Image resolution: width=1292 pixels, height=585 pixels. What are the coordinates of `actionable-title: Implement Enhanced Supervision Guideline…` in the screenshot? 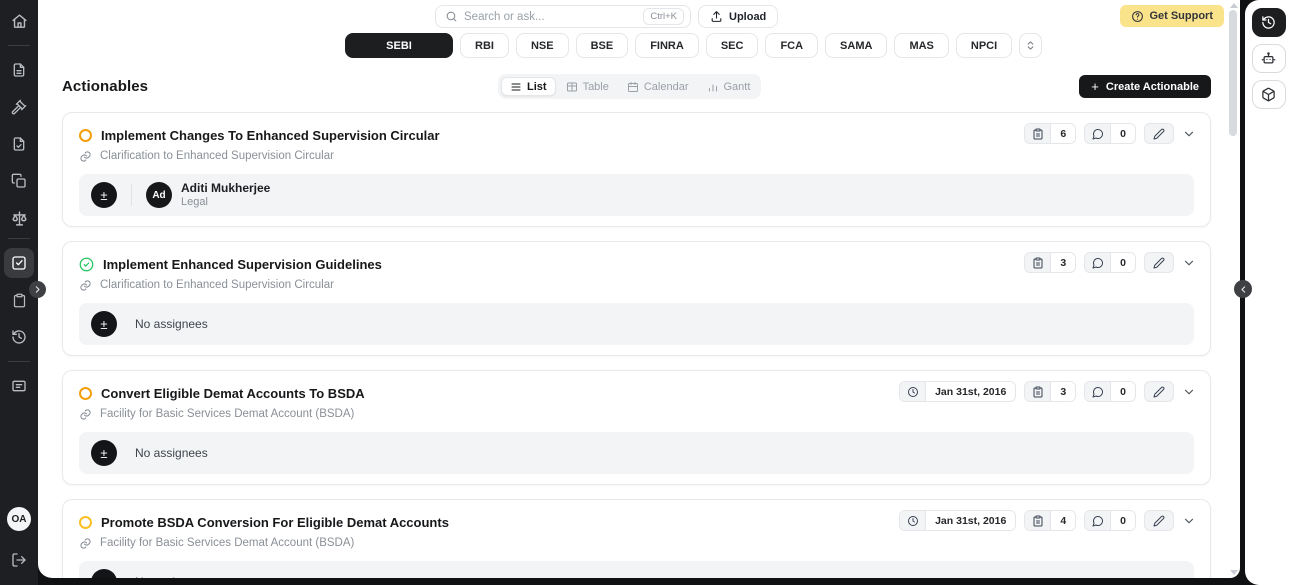 It's located at (242, 264).